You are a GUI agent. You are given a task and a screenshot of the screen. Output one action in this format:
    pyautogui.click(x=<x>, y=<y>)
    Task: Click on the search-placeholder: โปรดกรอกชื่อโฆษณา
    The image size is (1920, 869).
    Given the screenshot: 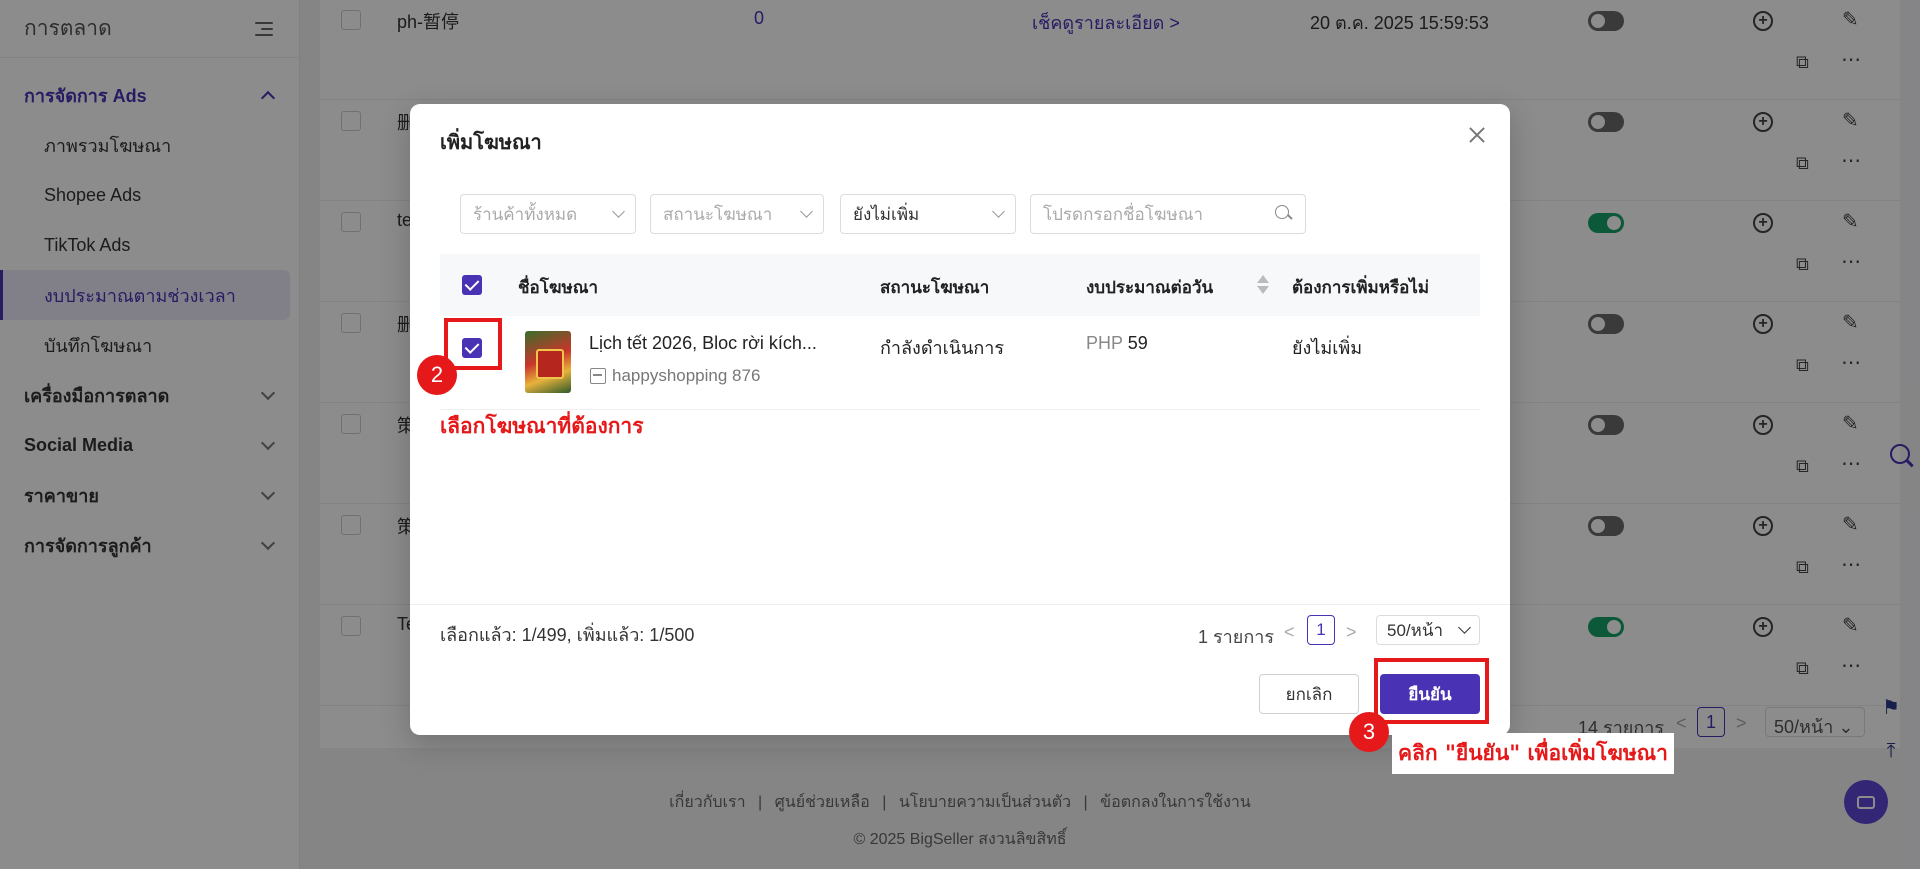 What is the action you would take?
    pyautogui.click(x=1123, y=214)
    